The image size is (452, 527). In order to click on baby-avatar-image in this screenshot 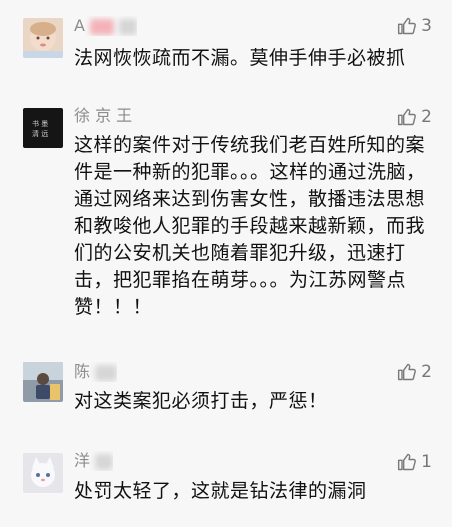, I will do `click(43, 38)`.